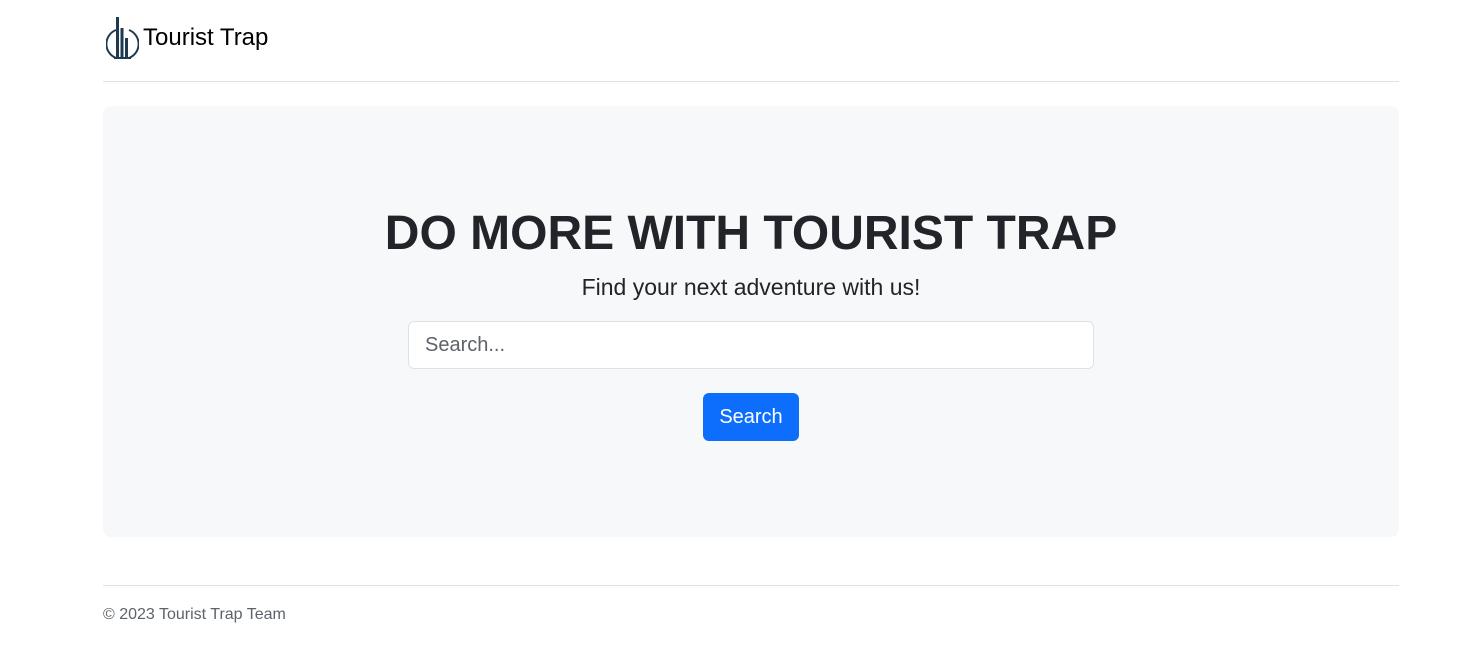 The image size is (1470, 668). I want to click on brand-link: Tourist Trap, so click(187, 38).